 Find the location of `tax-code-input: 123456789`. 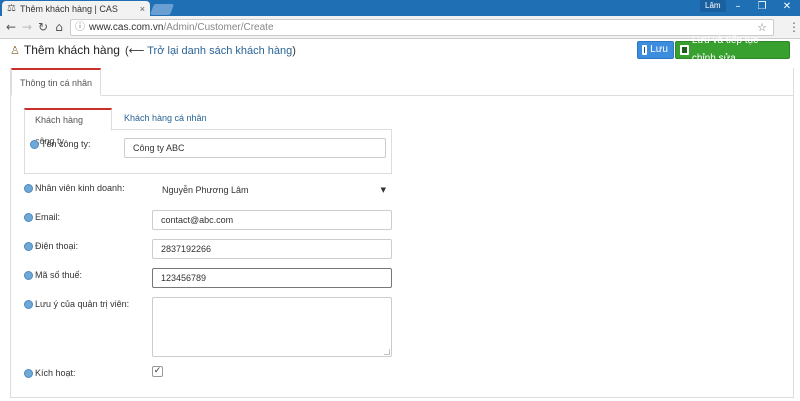

tax-code-input: 123456789 is located at coordinates (272, 278).